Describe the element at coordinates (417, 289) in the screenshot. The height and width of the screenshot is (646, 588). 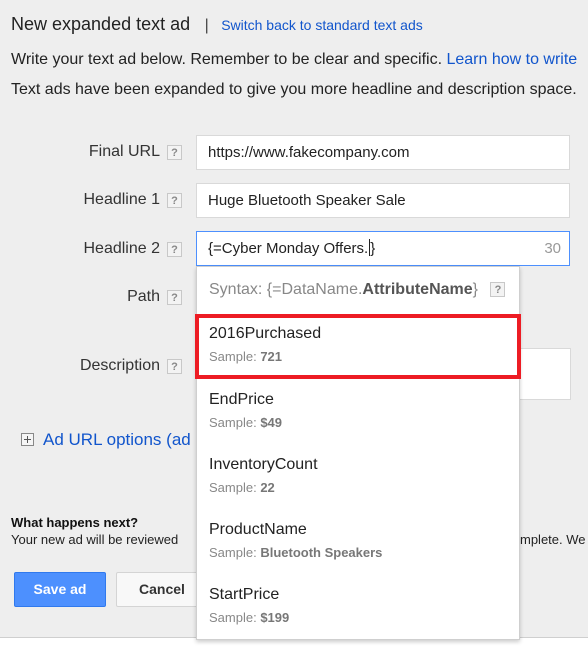
I see `syntax-attribute: AttributeName` at that location.